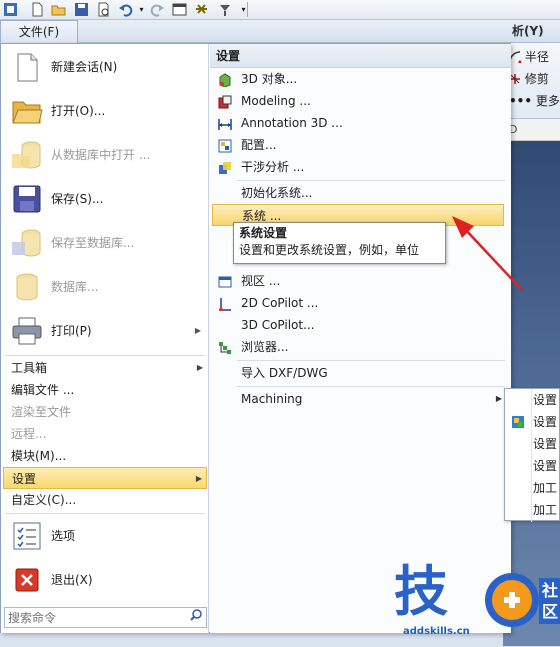 This screenshot has width=560, height=647. What do you see at coordinates (360, 56) in the screenshot?
I see `settings-submenu-header: 设置` at bounding box center [360, 56].